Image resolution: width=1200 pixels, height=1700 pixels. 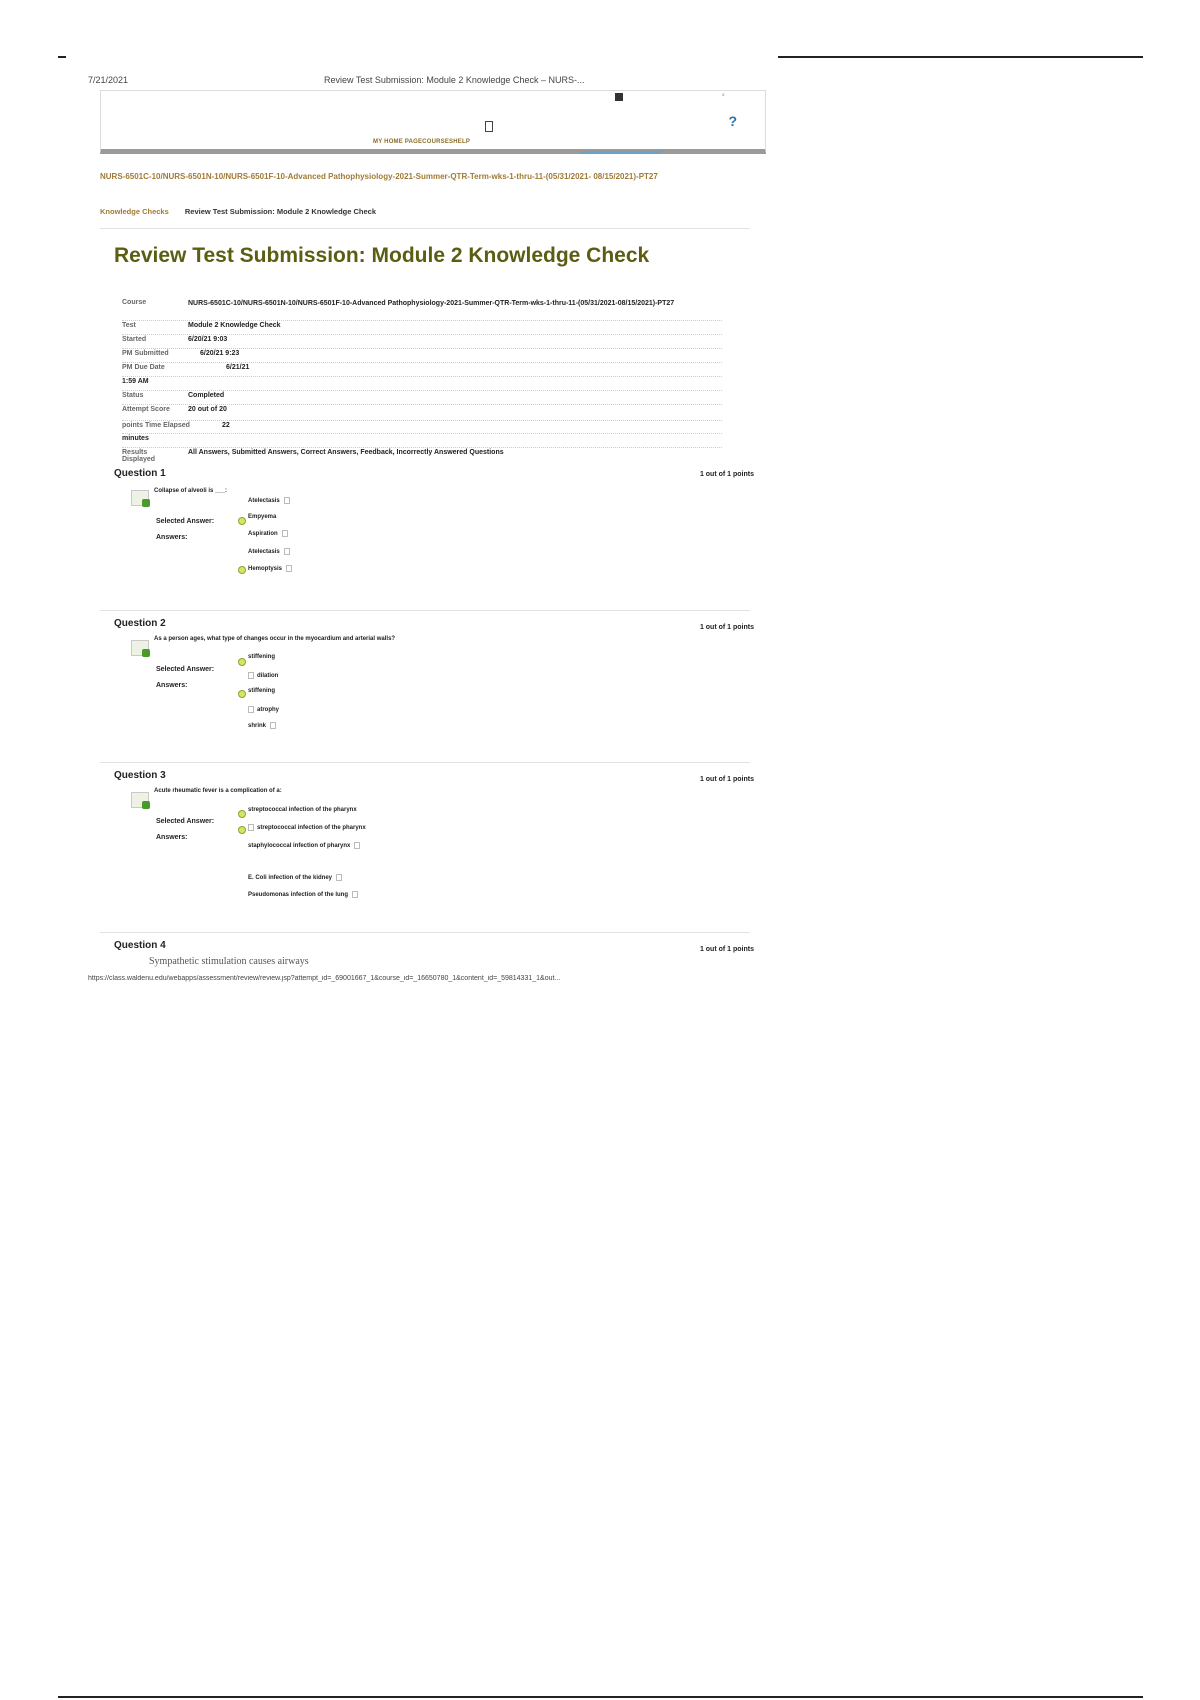 I want to click on top-right-rule, so click(x=960, y=57).